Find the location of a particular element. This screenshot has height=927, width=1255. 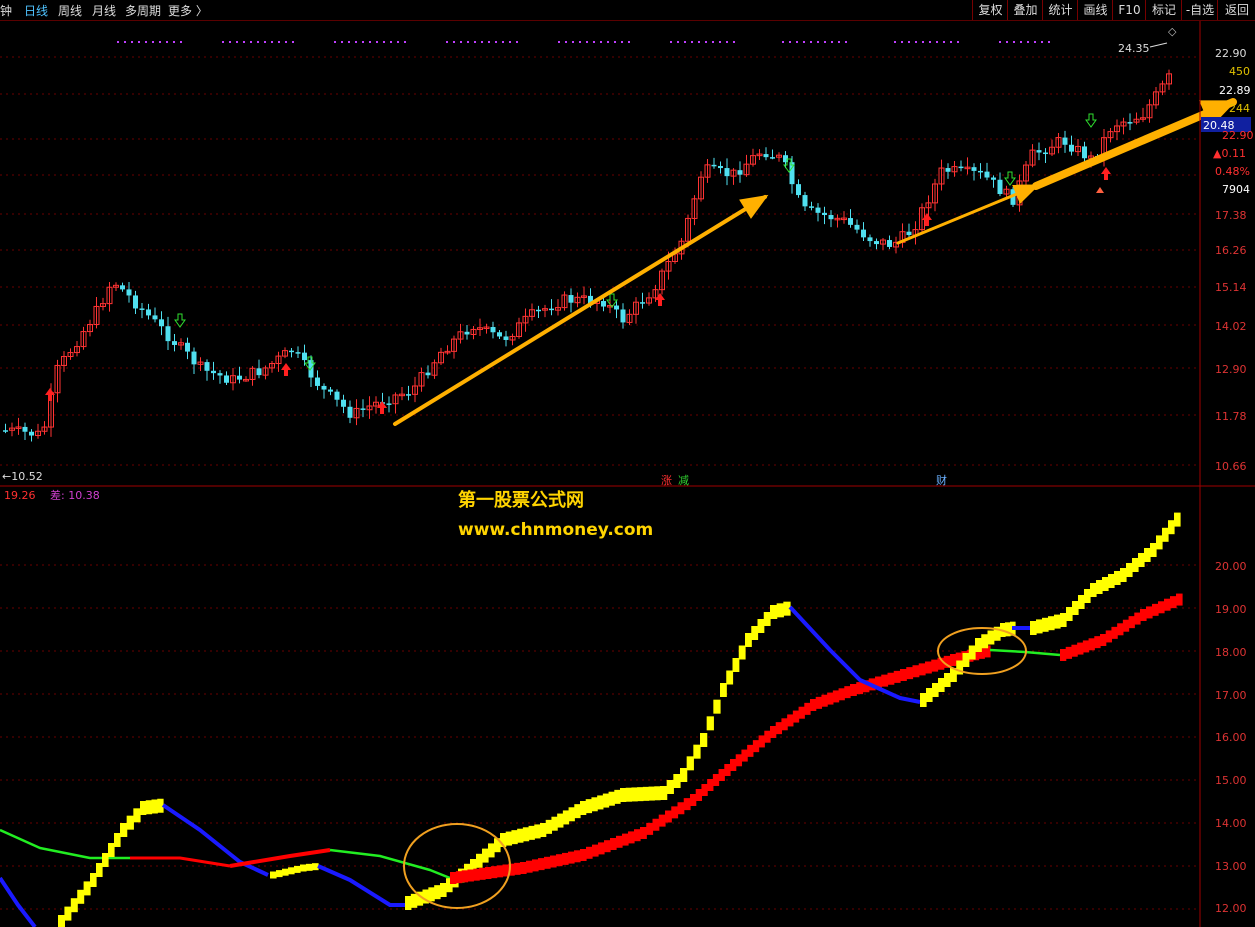

event-marker-reduce: 减 is located at coordinates (683, 480).